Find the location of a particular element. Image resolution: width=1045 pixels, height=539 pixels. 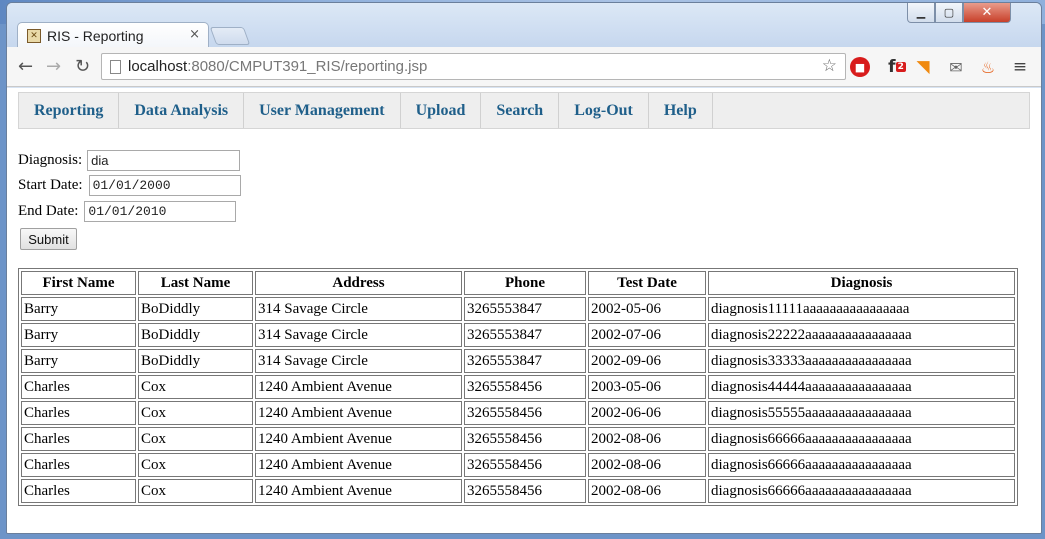

fire-extension-icon: ♨ is located at coordinates (988, 67).